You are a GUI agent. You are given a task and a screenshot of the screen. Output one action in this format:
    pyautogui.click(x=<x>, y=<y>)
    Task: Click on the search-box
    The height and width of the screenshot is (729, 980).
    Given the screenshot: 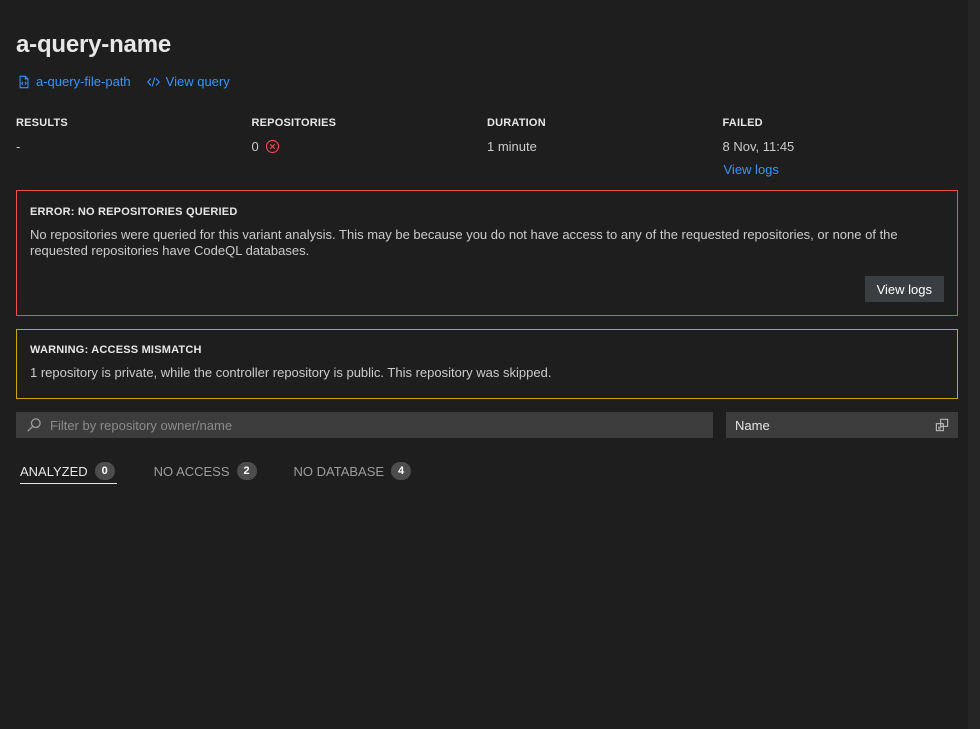 What is the action you would take?
    pyautogui.click(x=364, y=425)
    